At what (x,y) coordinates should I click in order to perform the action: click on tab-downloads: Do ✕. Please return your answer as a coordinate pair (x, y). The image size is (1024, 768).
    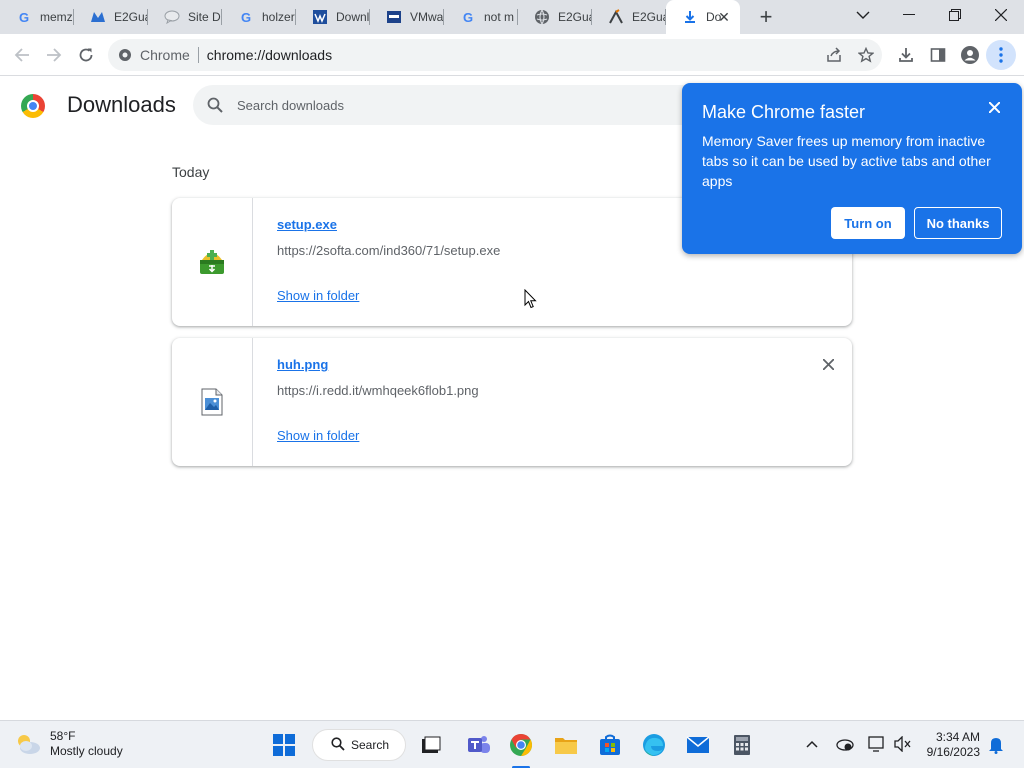
    Looking at the image, I should click on (703, 17).